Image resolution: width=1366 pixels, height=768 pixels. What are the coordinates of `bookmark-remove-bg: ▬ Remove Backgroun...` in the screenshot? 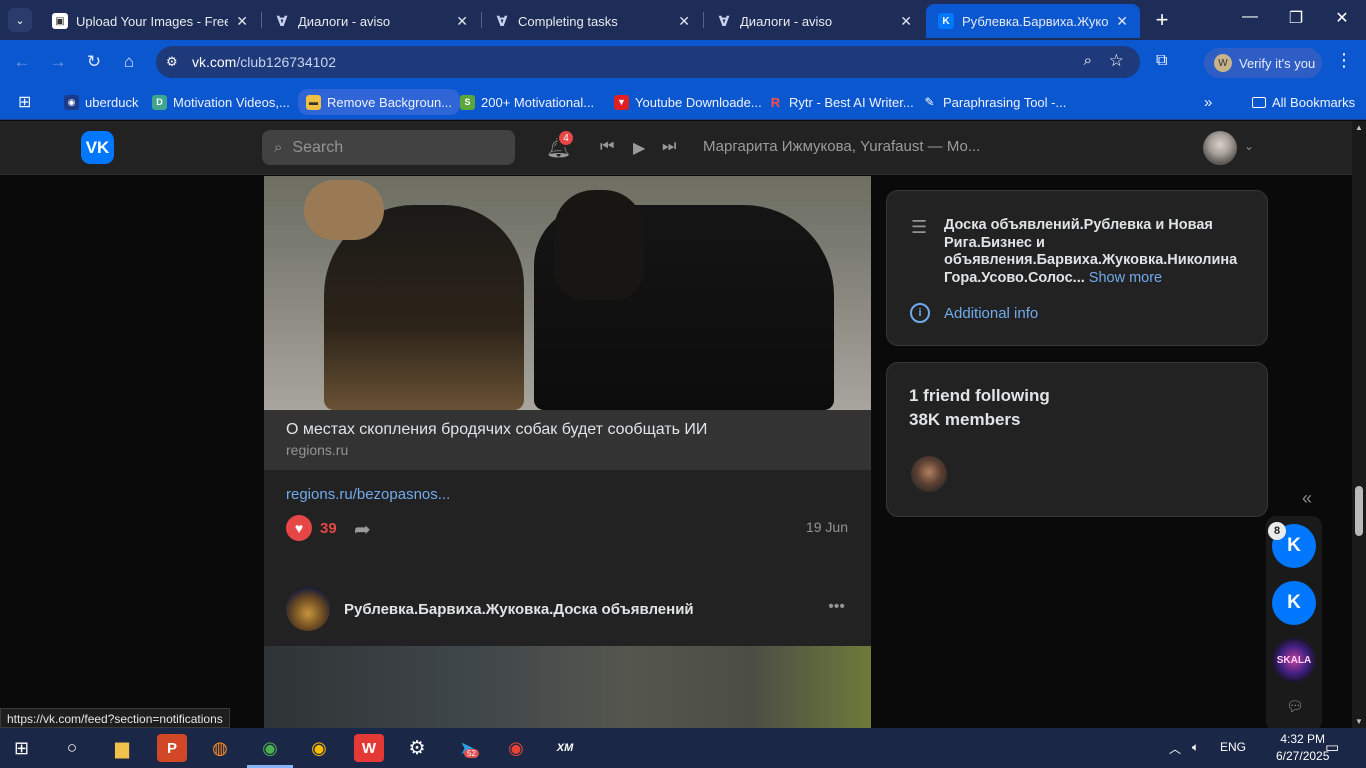 It's located at (379, 102).